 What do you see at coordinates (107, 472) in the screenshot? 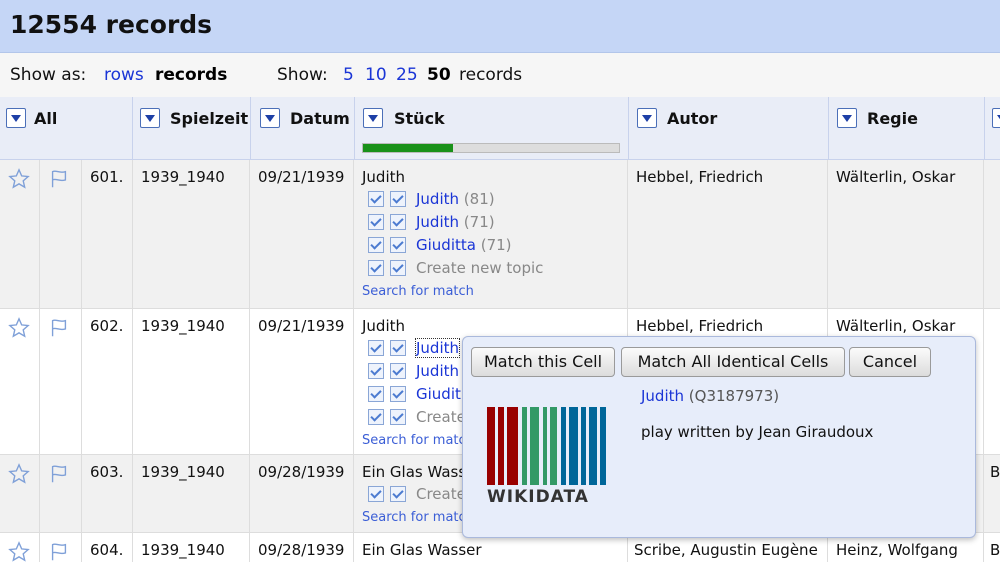
I see `row-number: 603.` at bounding box center [107, 472].